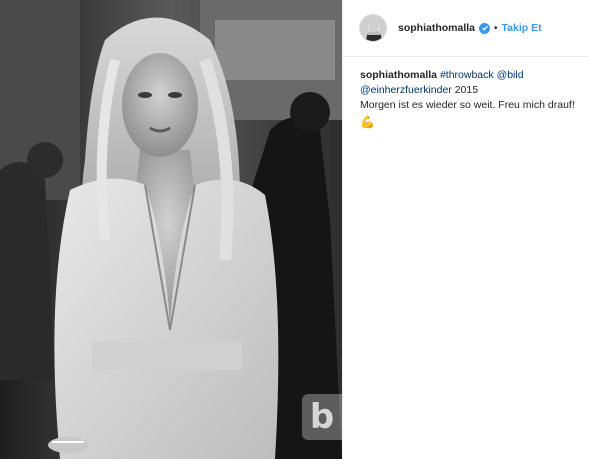  I want to click on post-header: sophiathomalla • Takip Et, so click(466, 28).